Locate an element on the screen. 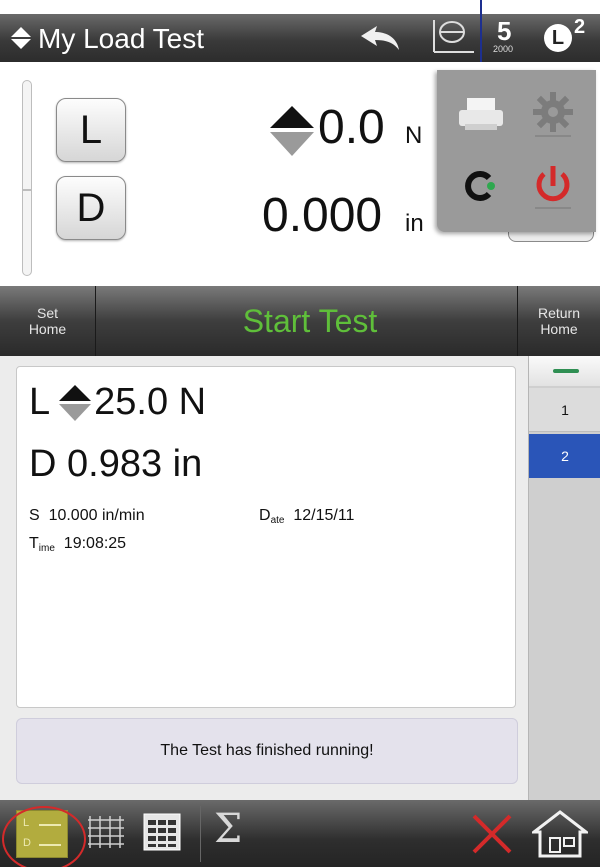  home-icon is located at coordinates (560, 834).